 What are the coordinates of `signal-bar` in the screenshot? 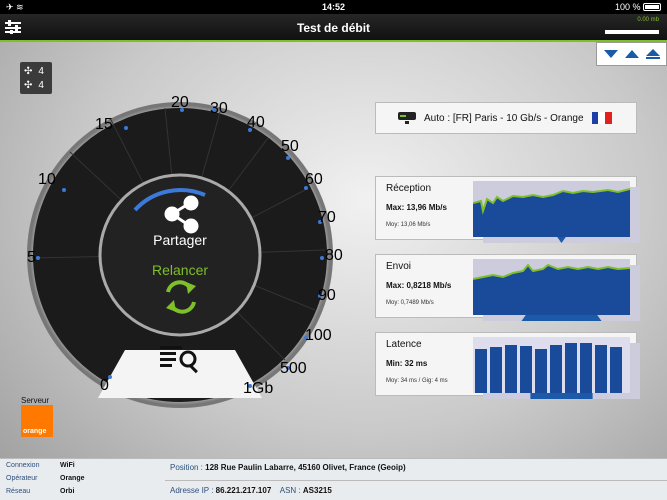 It's located at (632, 32).